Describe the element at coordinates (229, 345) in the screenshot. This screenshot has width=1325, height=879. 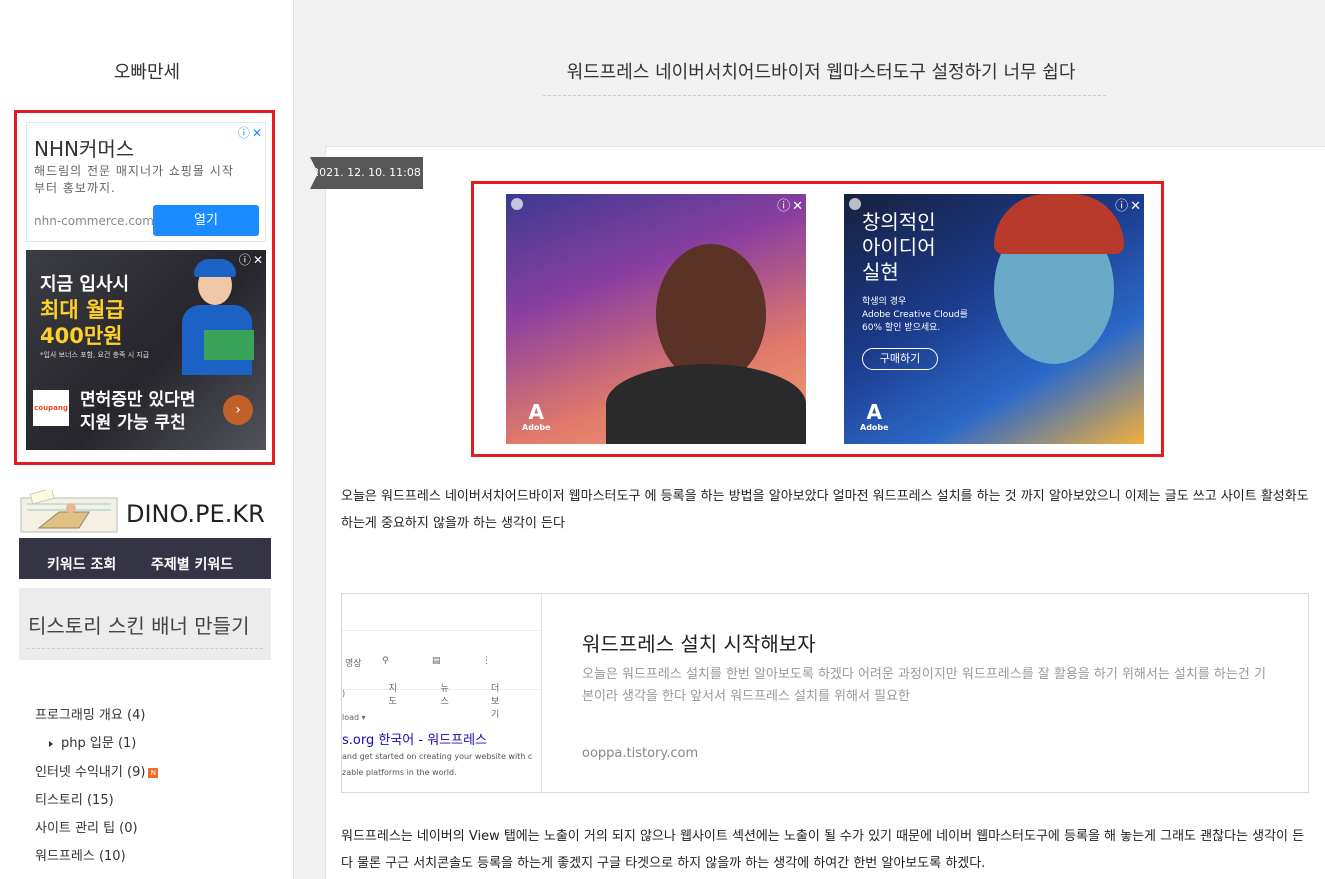
I see `package-image` at that location.